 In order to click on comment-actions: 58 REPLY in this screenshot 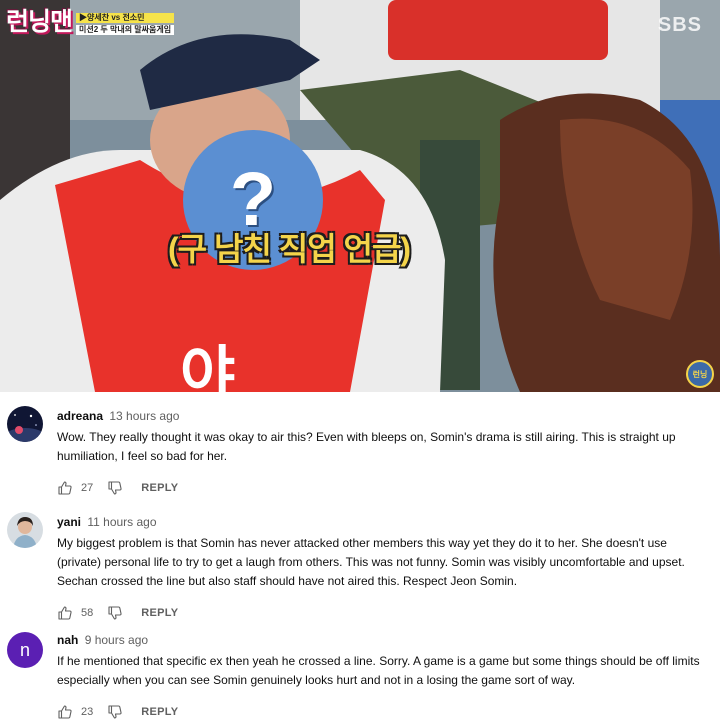, I will do `click(385, 613)`.